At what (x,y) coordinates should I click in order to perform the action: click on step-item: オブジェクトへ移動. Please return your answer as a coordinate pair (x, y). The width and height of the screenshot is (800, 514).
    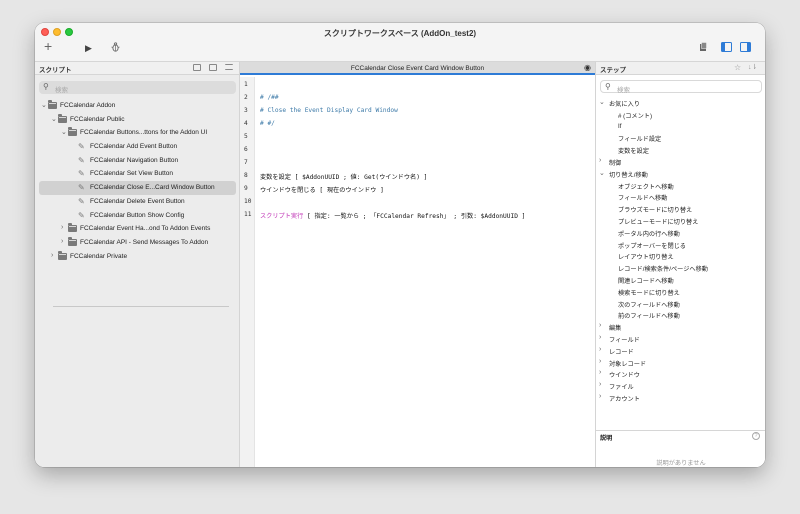
    Looking at the image, I should click on (680, 186).